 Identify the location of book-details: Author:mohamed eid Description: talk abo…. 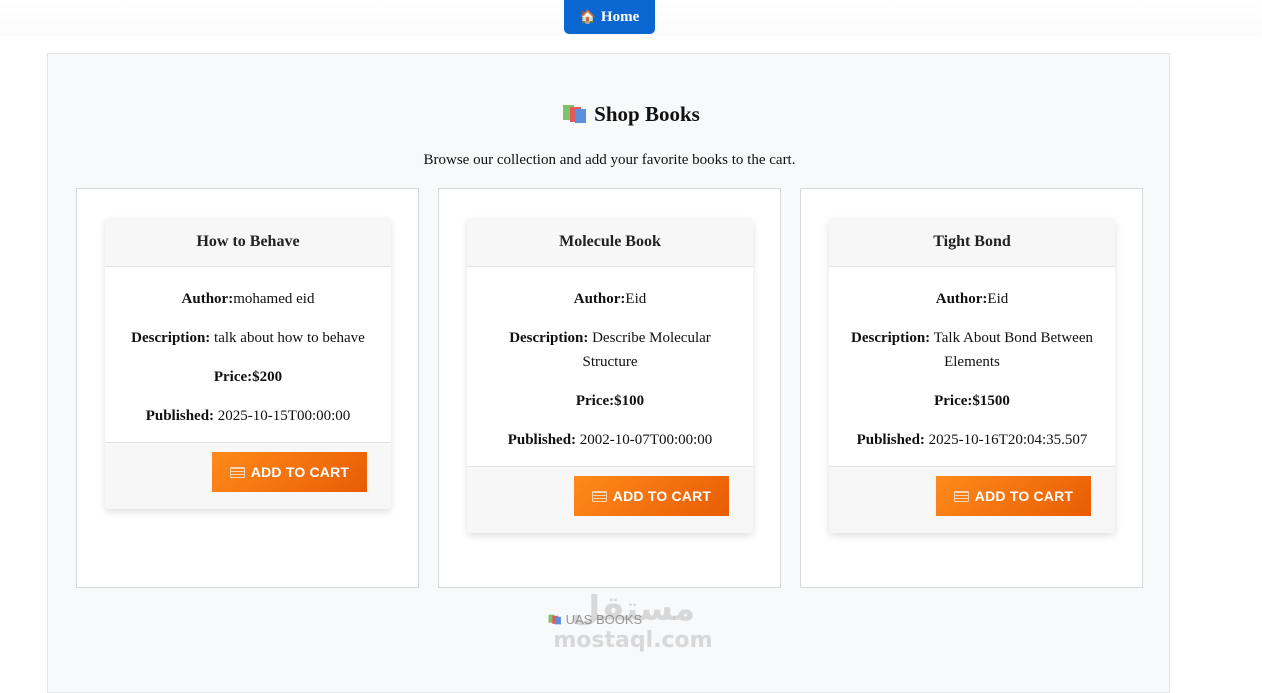
(248, 354).